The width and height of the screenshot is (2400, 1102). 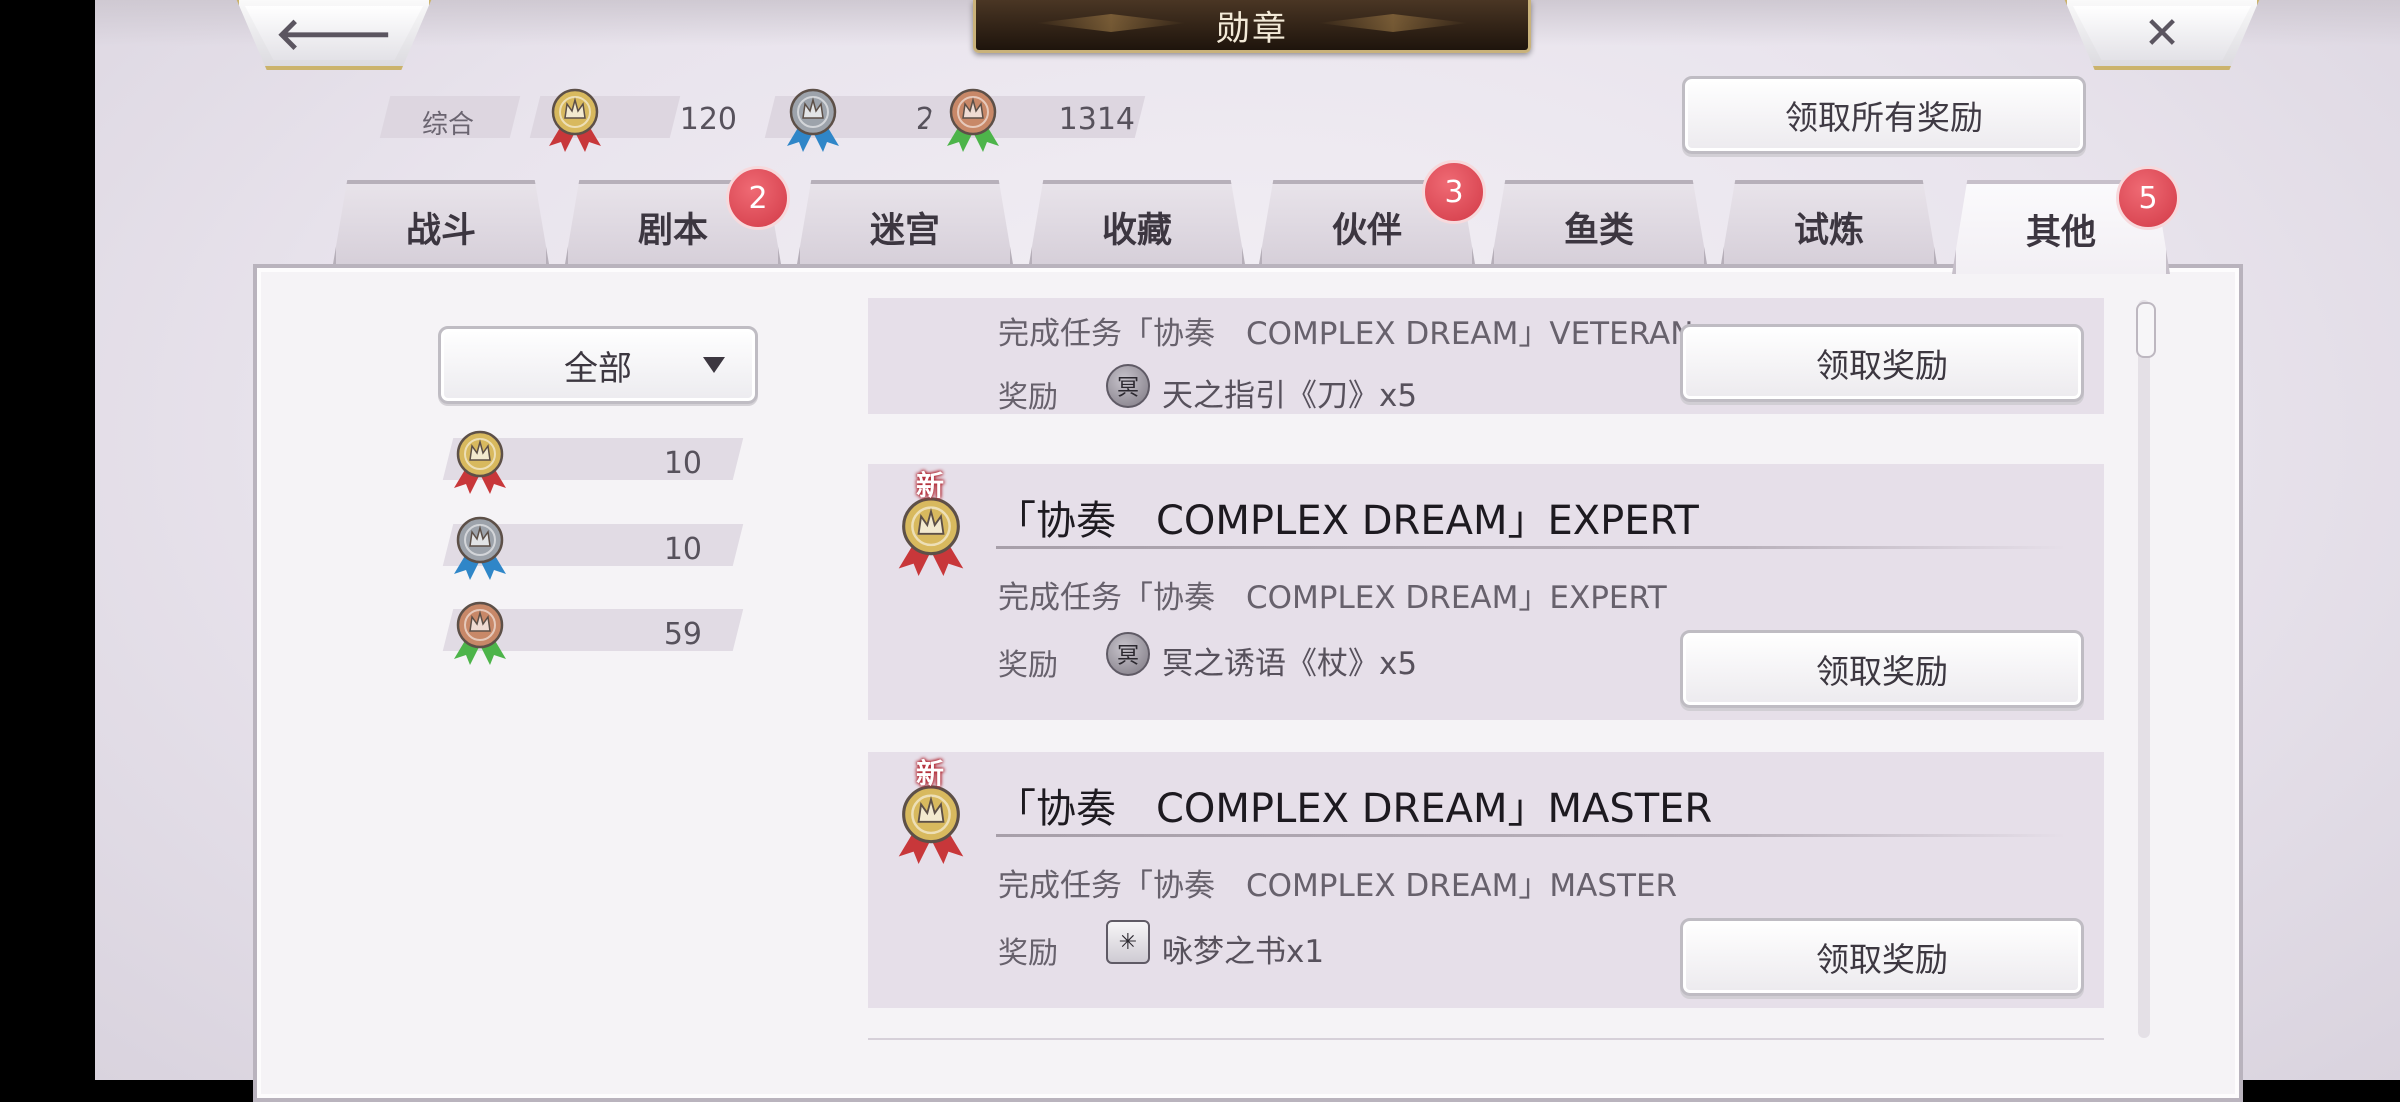 I want to click on medal-title: 「协奏 COMPLEX DREAM」MASTER, so click(x=1354, y=809).